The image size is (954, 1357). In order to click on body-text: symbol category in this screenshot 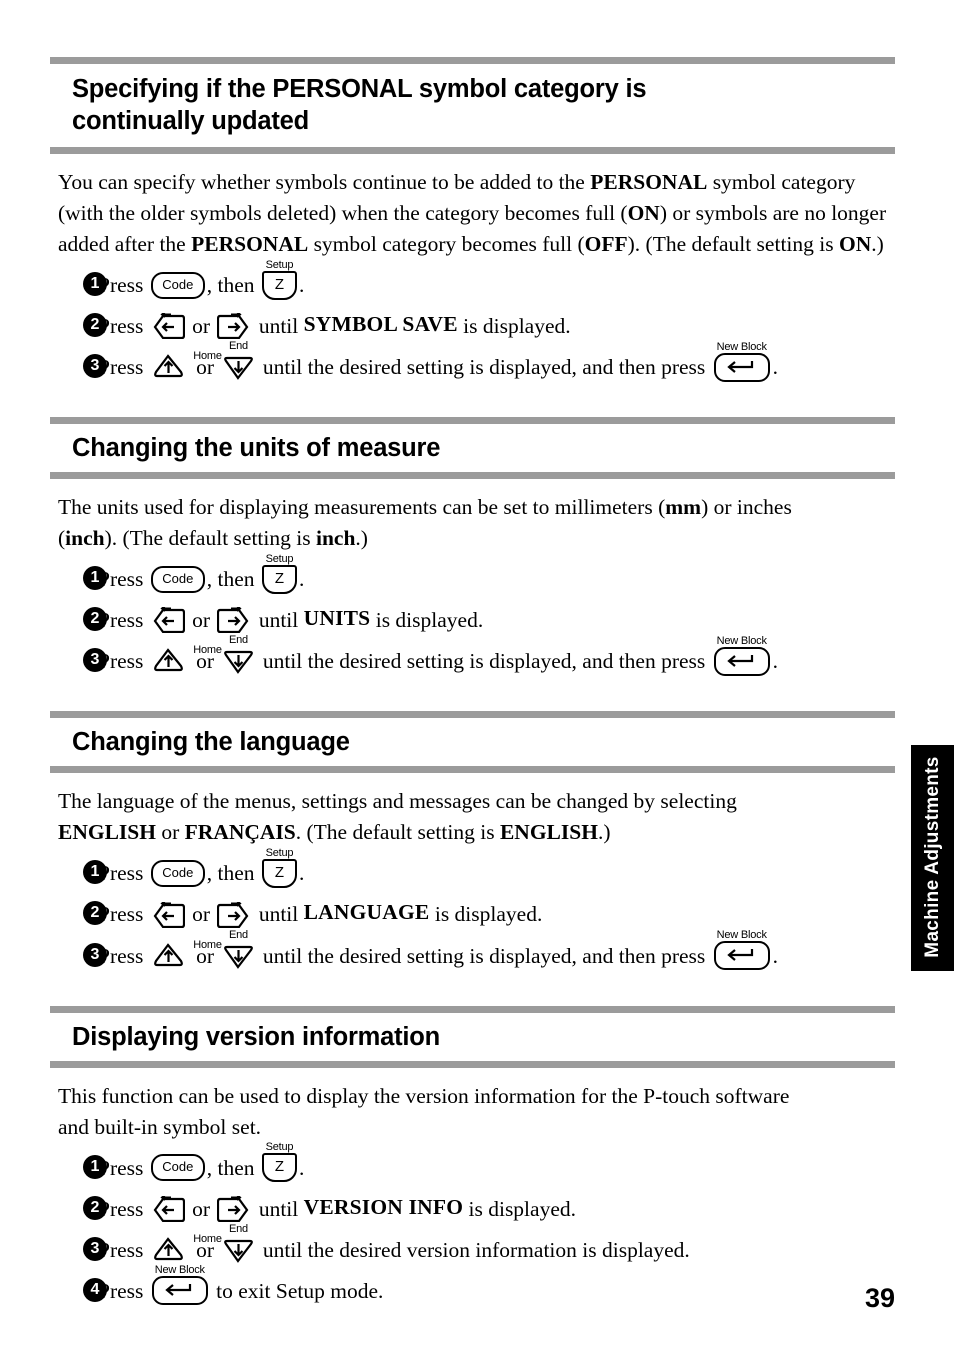, I will do `click(781, 182)`.